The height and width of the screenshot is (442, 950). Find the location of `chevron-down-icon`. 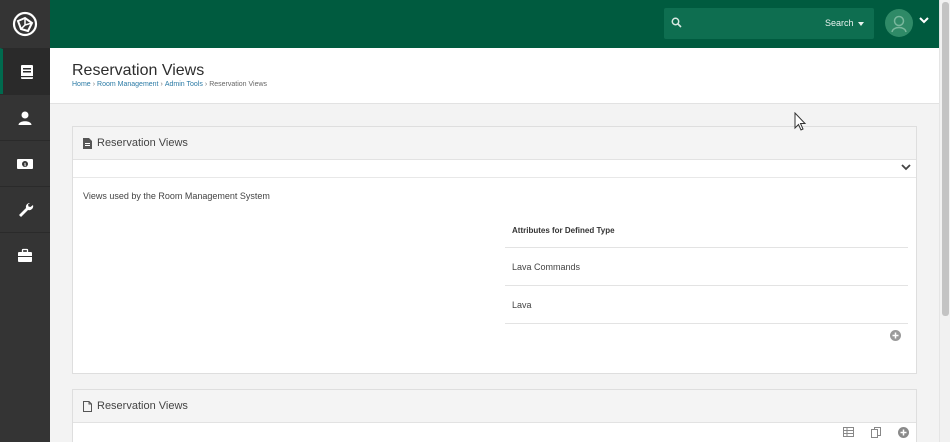

chevron-down-icon is located at coordinates (906, 167).